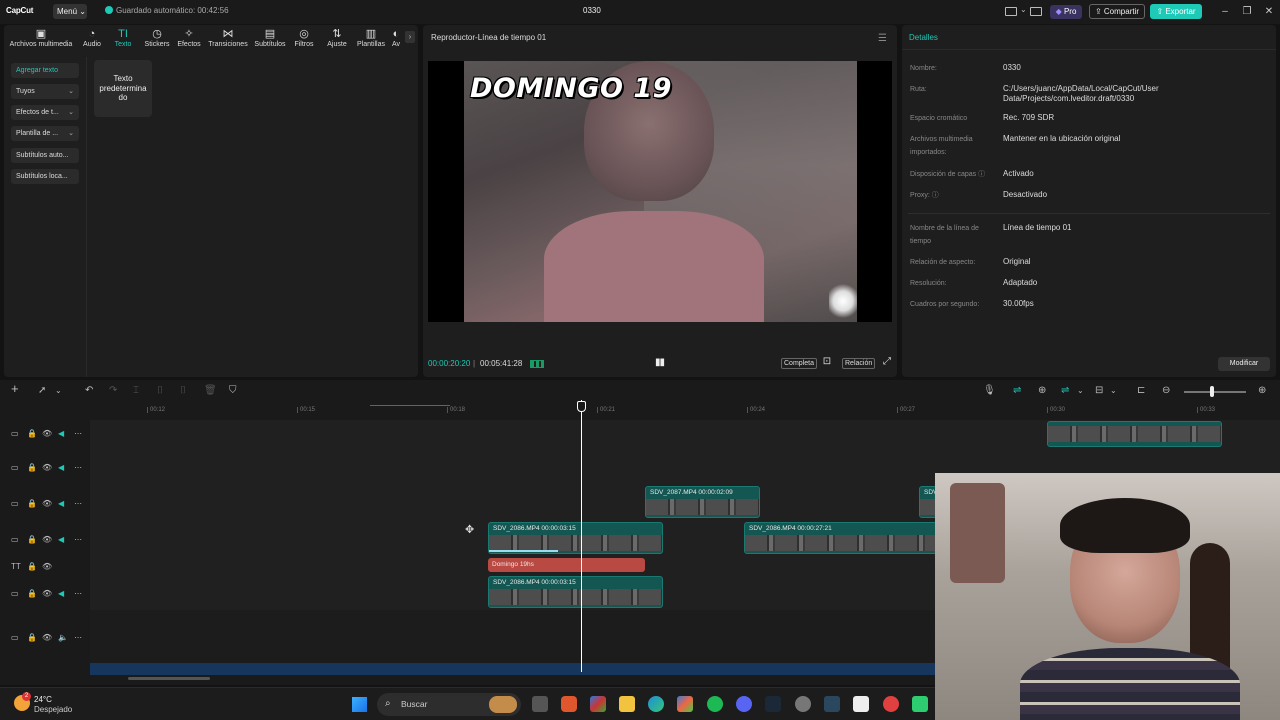  What do you see at coordinates (189, 38) in the screenshot?
I see `tab-effects: ✧ Efectos` at bounding box center [189, 38].